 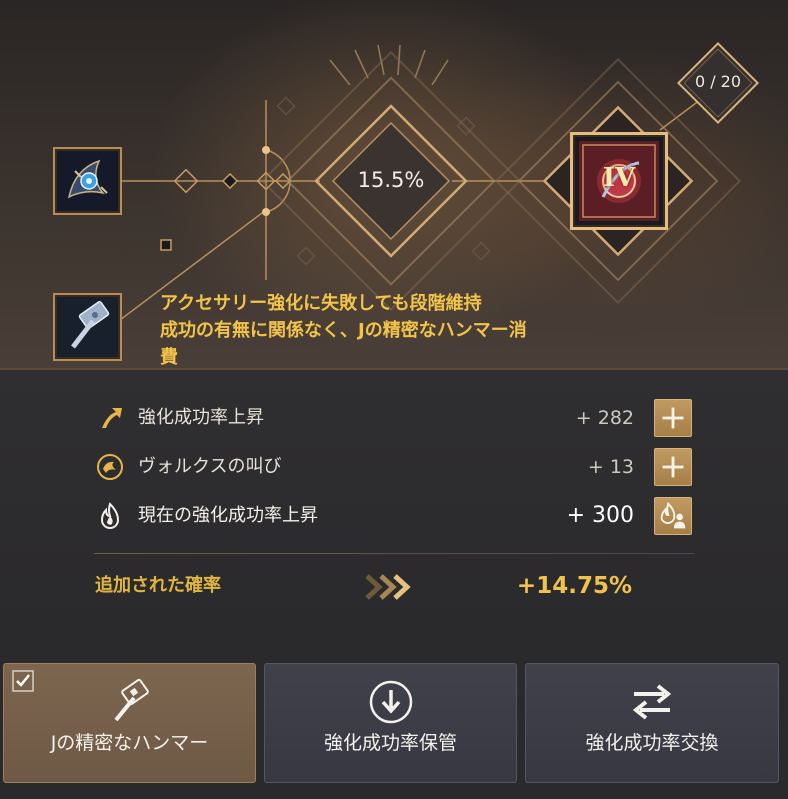 What do you see at coordinates (210, 466) in the screenshot?
I see `rate-row-label: ヴォルクスの叫び` at bounding box center [210, 466].